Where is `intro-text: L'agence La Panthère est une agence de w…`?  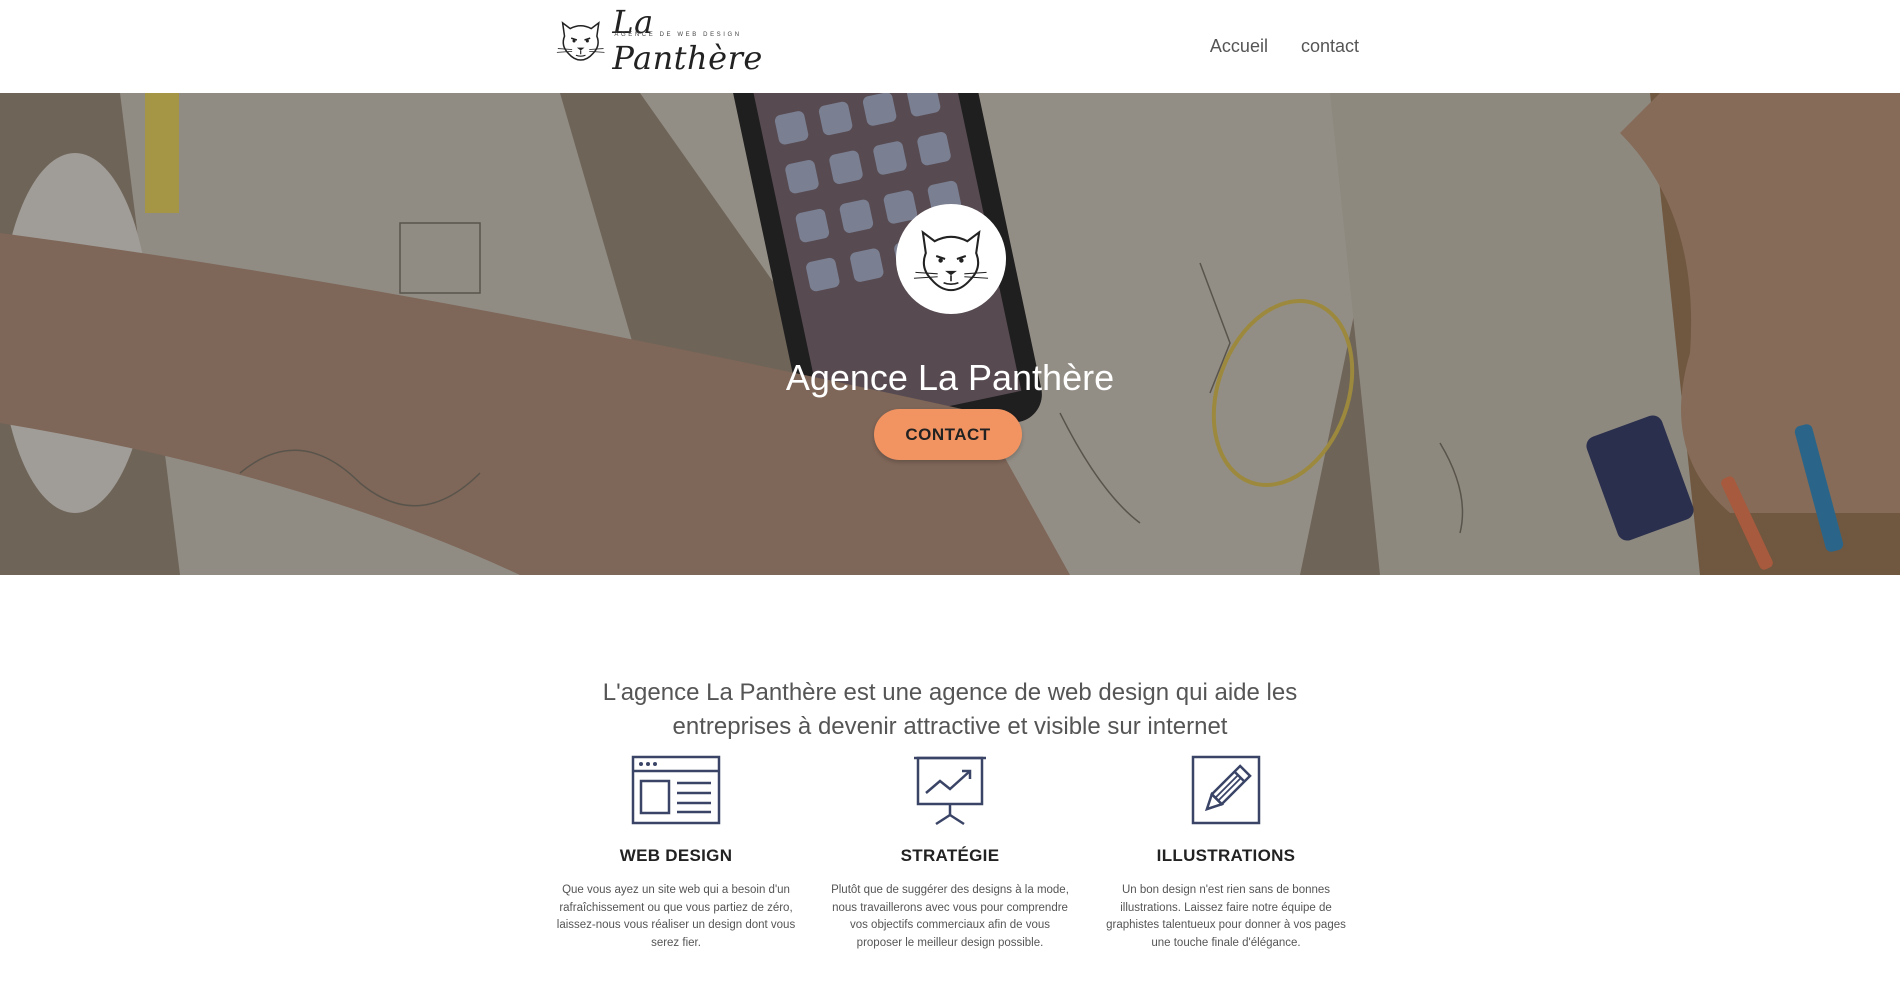 intro-text: L'agence La Panthère est une agence de w… is located at coordinates (950, 709).